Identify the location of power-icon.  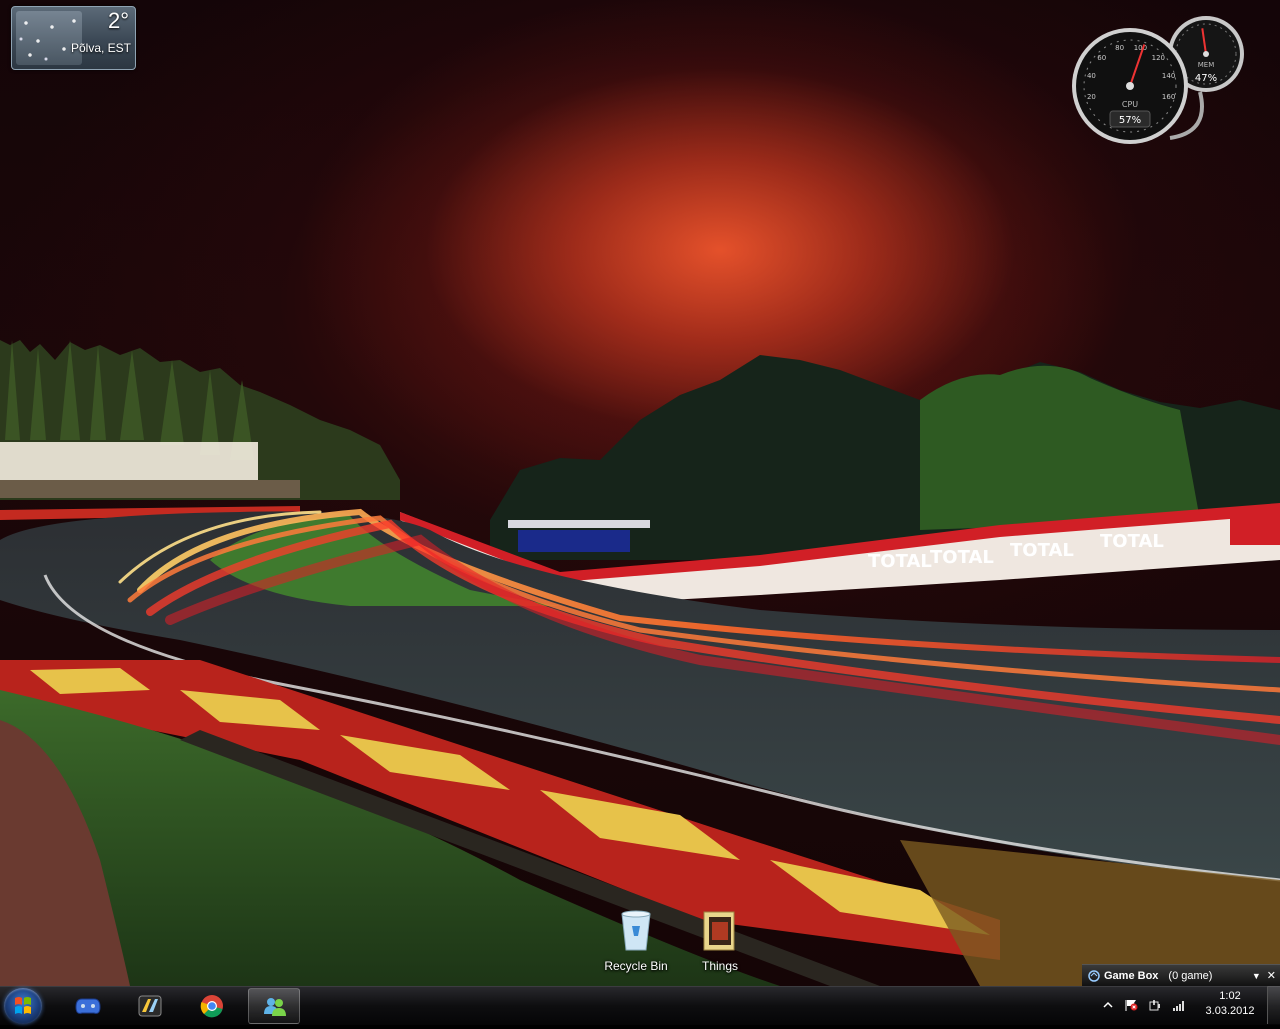
(1155, 1005).